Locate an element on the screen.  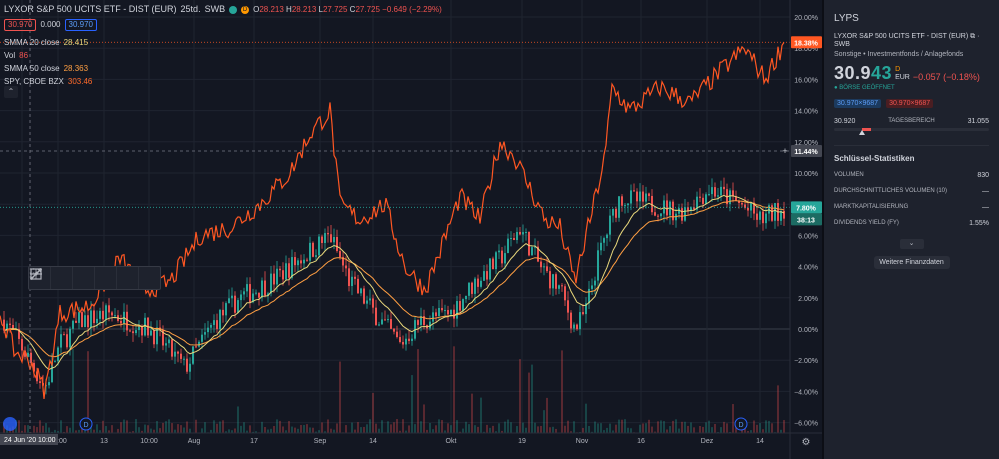
indicator-smma50: SMMA 50 close 28.363 is located at coordinates (223, 68).